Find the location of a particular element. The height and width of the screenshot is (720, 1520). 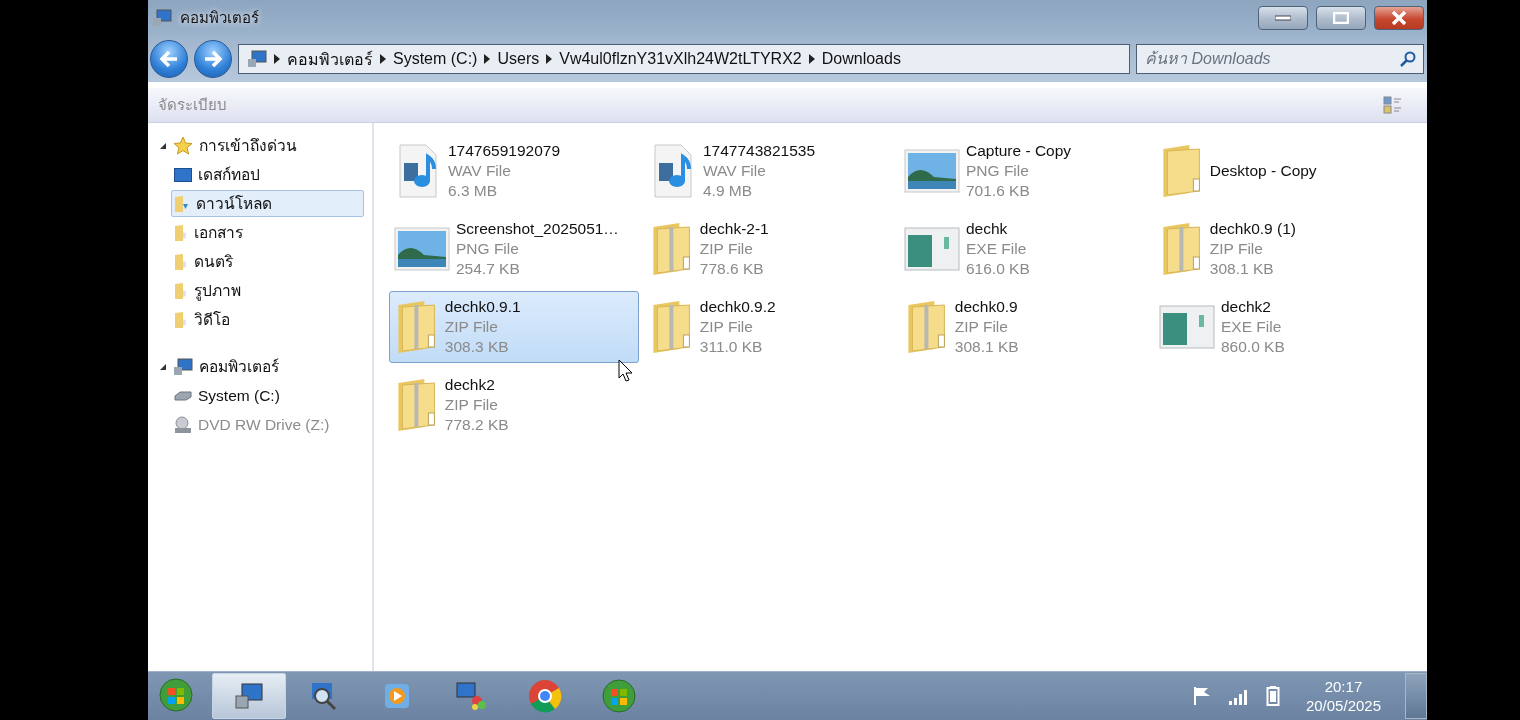

star-icon is located at coordinates (183, 145).